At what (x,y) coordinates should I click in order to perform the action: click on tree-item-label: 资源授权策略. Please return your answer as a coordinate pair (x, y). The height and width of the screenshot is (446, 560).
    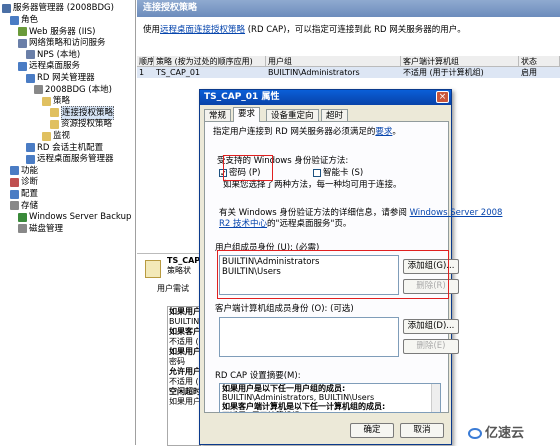
    Looking at the image, I should click on (87, 124).